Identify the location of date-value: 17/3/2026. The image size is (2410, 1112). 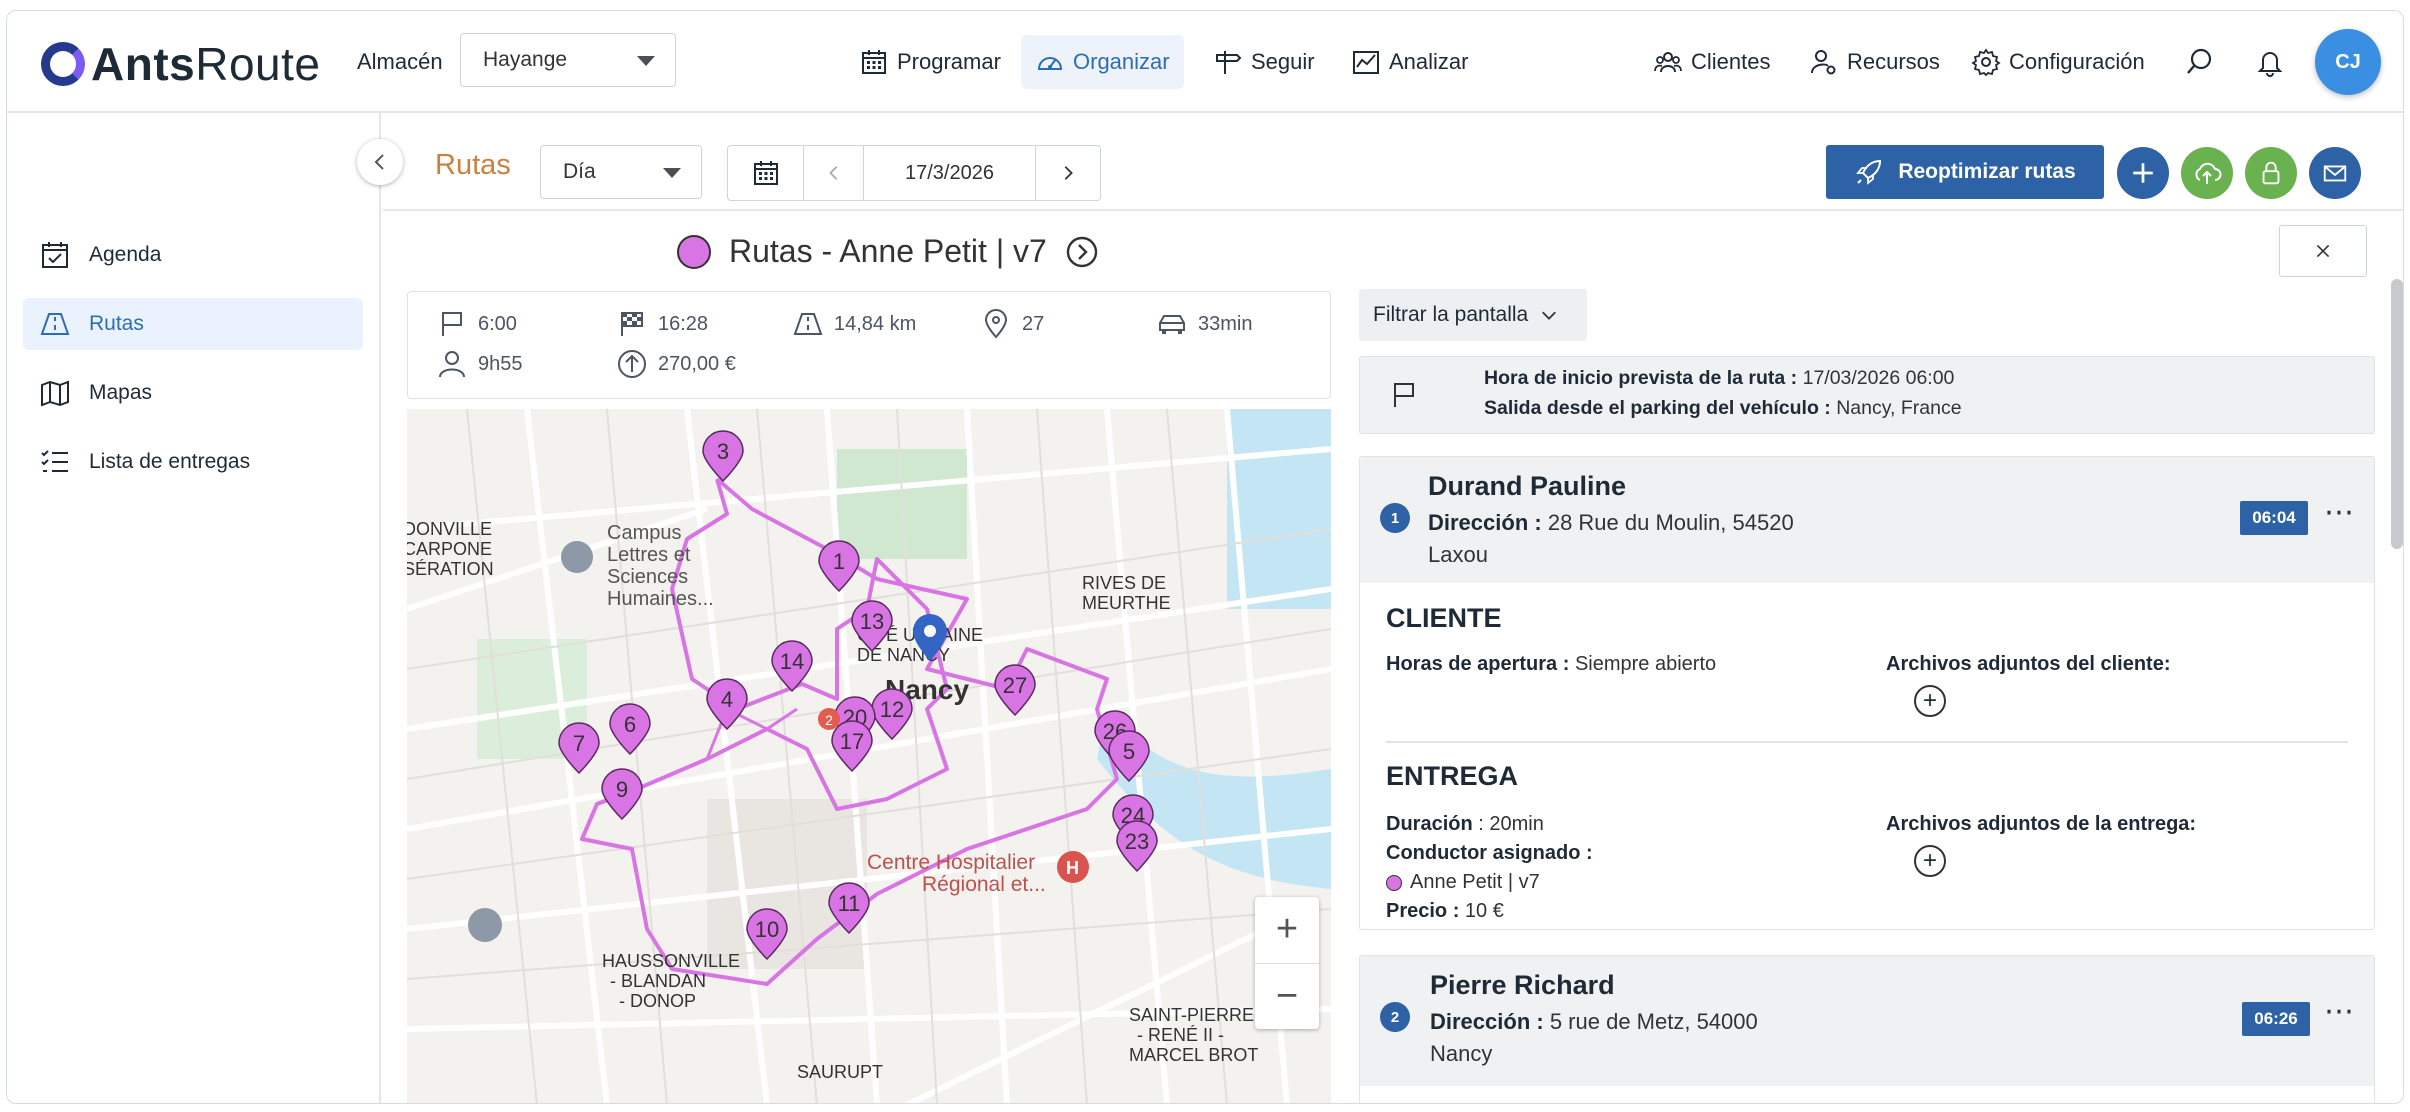
(950, 173).